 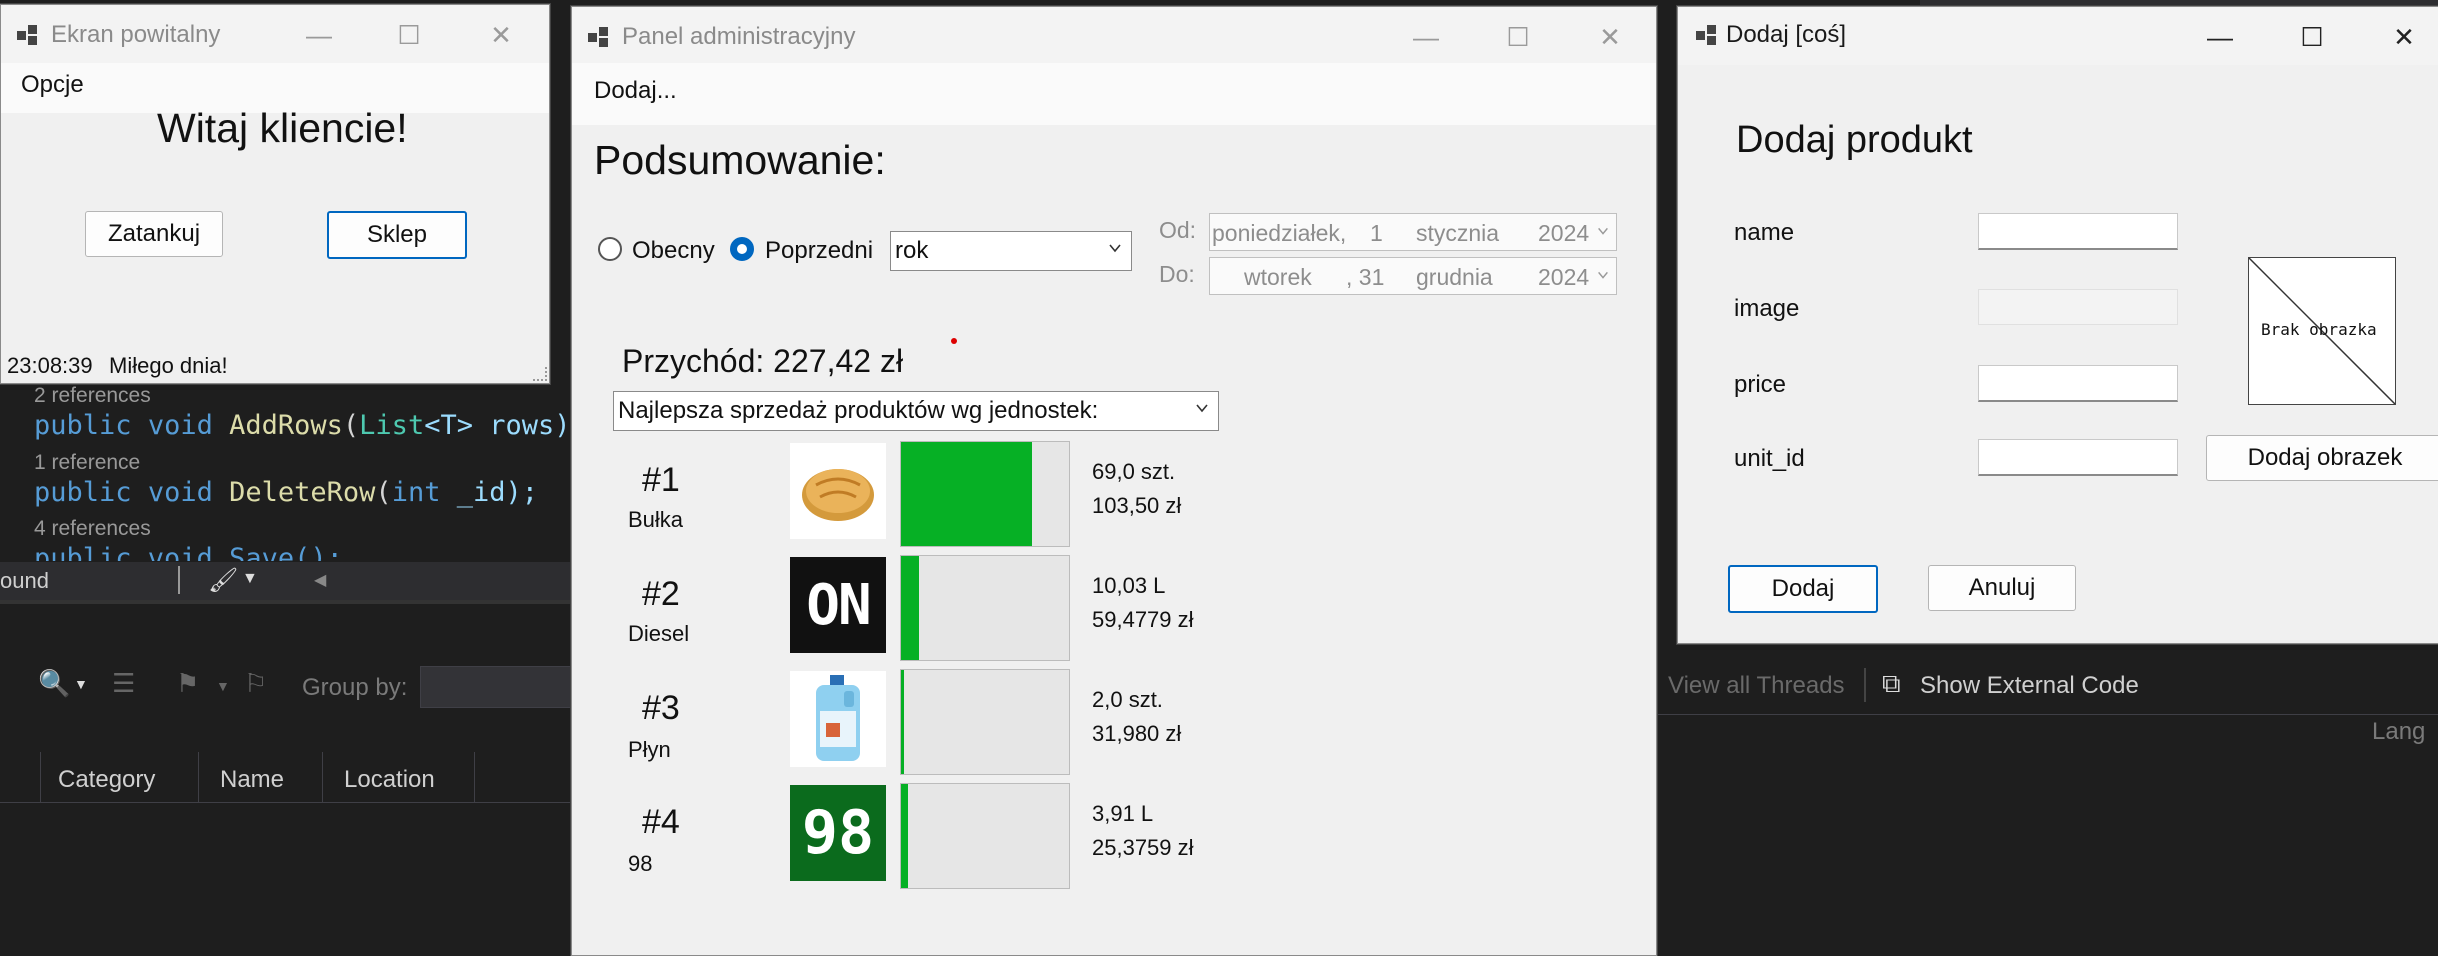 What do you see at coordinates (2322, 458) in the screenshot?
I see `add-image-button: Dodaj obrazek` at bounding box center [2322, 458].